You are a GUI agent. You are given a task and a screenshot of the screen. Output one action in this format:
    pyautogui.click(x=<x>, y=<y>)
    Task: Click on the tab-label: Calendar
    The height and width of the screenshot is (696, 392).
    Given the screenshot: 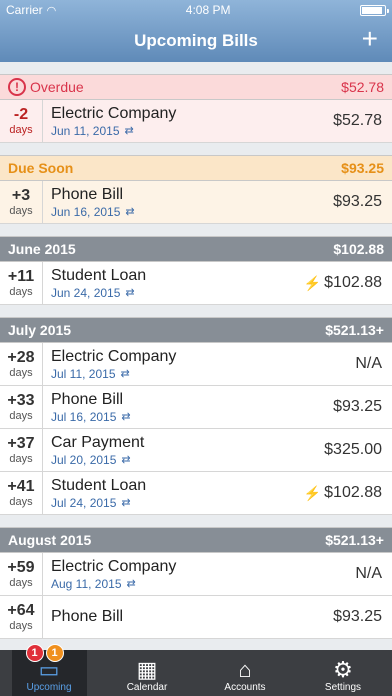 What is the action you would take?
    pyautogui.click(x=147, y=687)
    